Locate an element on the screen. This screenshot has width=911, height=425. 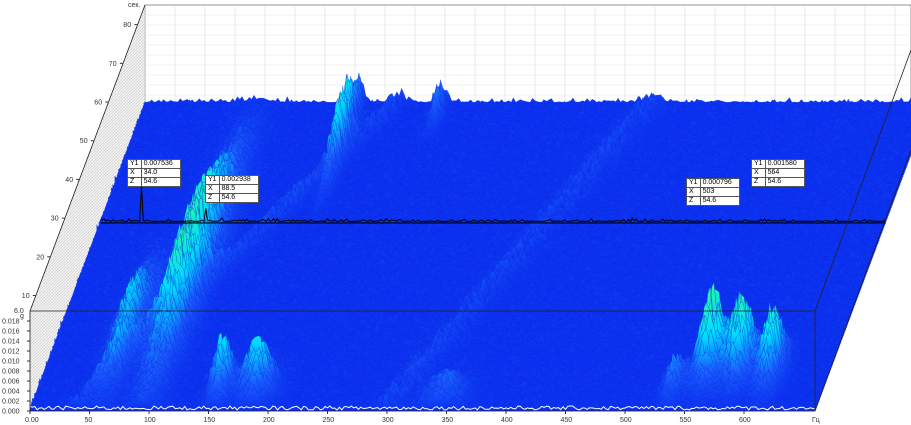
z-tick-label: 60 is located at coordinates (98, 103).